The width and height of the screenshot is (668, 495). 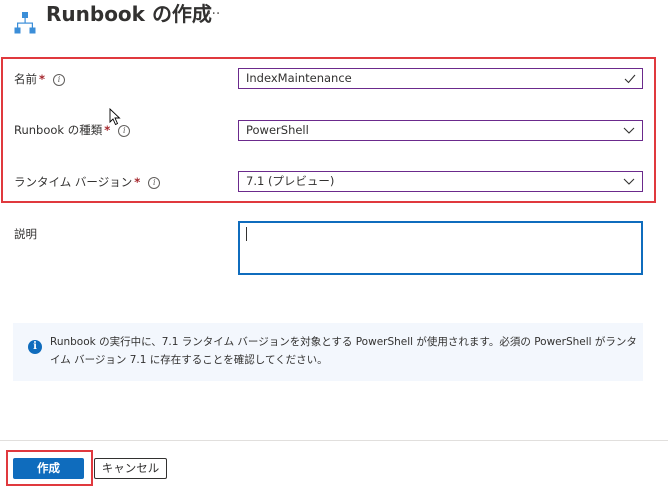 What do you see at coordinates (87, 182) in the screenshot?
I see `runtime-version-label: ランタイム バージョン * i` at bounding box center [87, 182].